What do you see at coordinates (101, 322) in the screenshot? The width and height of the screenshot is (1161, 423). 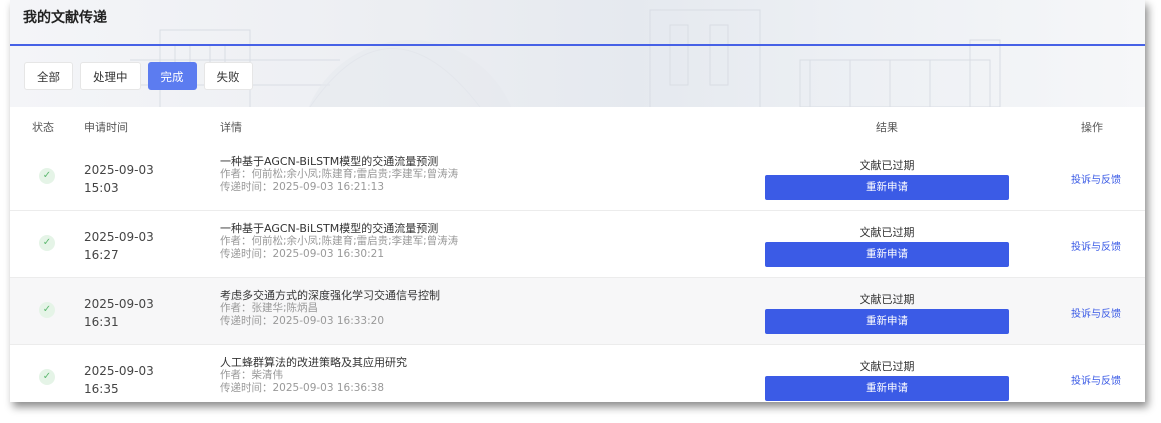 I see `request-clock: 16:31` at bounding box center [101, 322].